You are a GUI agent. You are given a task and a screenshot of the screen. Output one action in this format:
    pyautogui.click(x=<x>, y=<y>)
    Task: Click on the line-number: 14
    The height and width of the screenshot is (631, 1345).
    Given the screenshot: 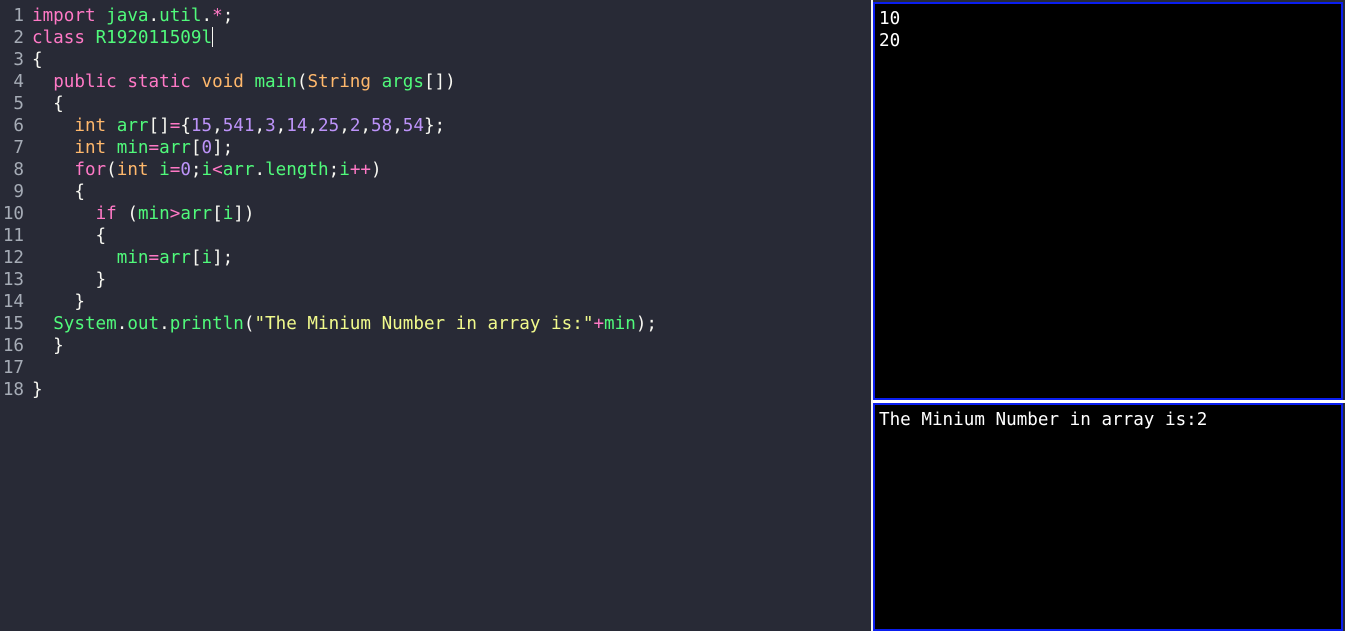 What is the action you would take?
    pyautogui.click(x=13, y=302)
    